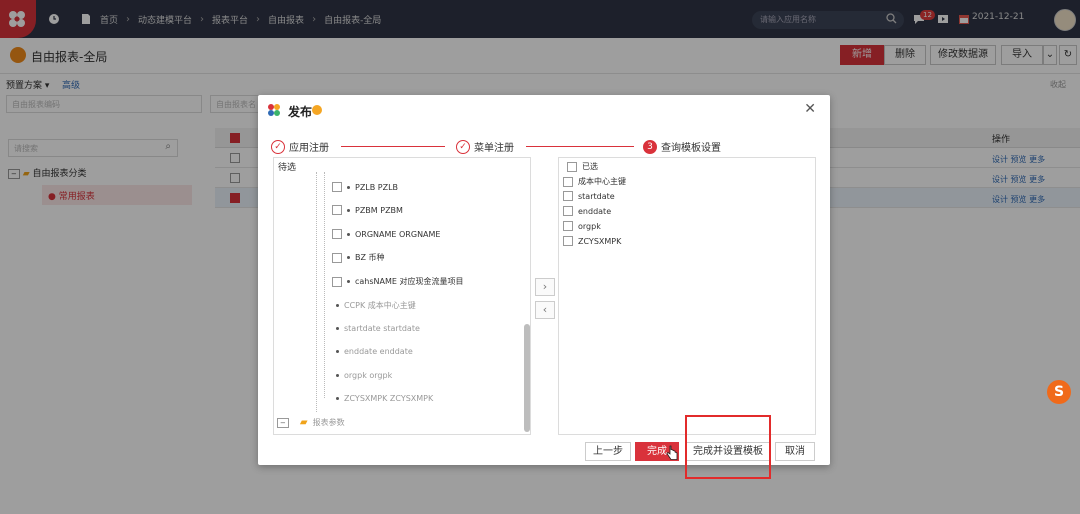 Image resolution: width=1080 pixels, height=514 pixels. I want to click on candidate-header: 待选, so click(287, 168).